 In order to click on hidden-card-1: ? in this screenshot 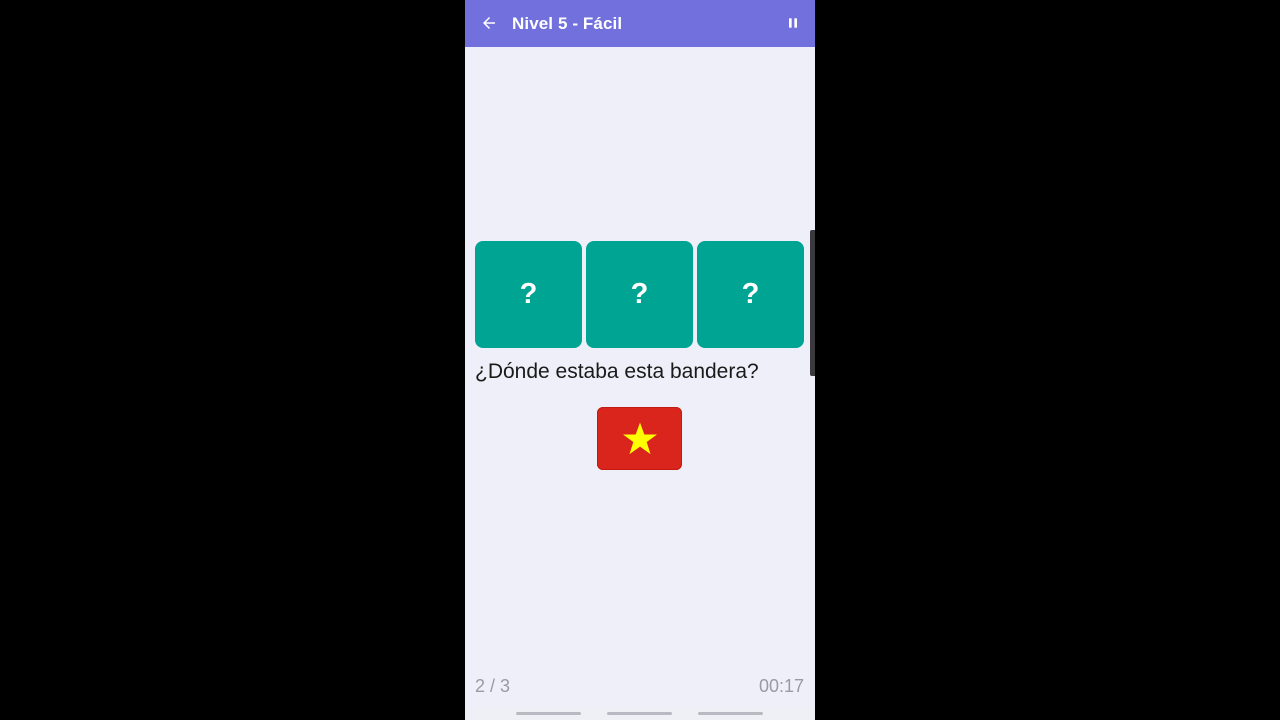, I will do `click(528, 294)`.